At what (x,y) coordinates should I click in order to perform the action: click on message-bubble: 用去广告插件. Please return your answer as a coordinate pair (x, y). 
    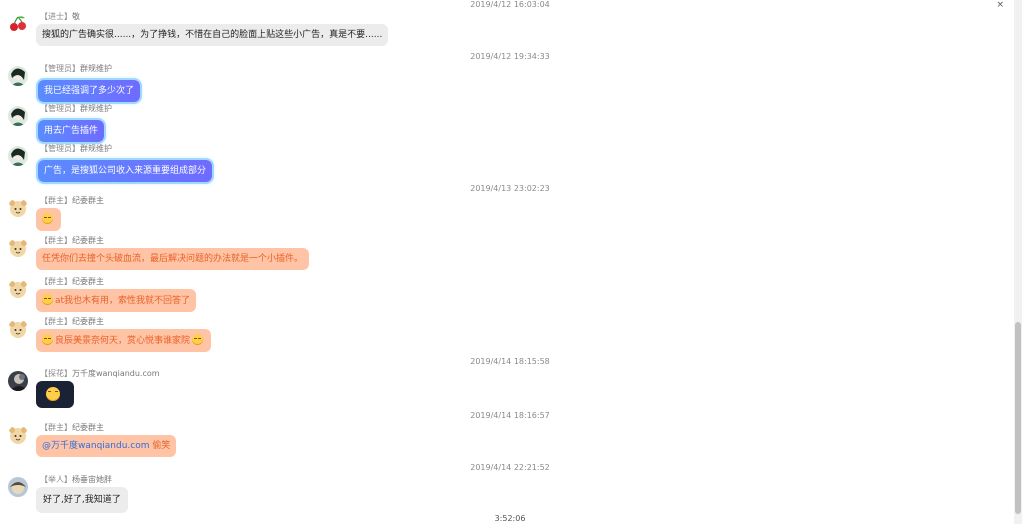
    Looking at the image, I should click on (71, 131).